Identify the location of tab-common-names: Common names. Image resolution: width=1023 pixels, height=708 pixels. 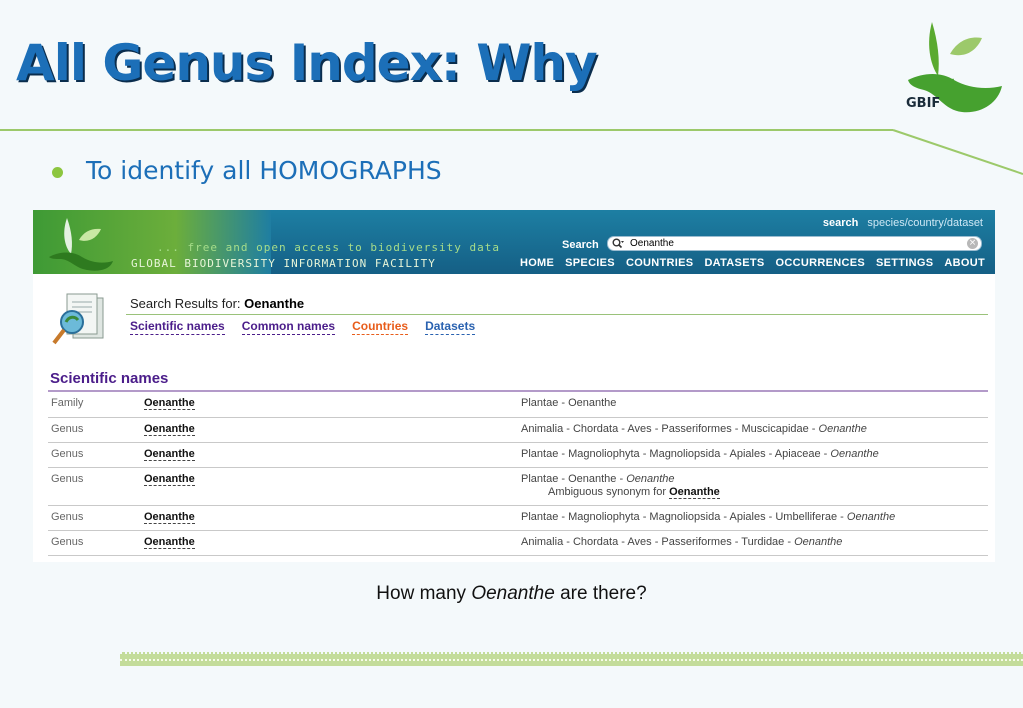
(288, 327).